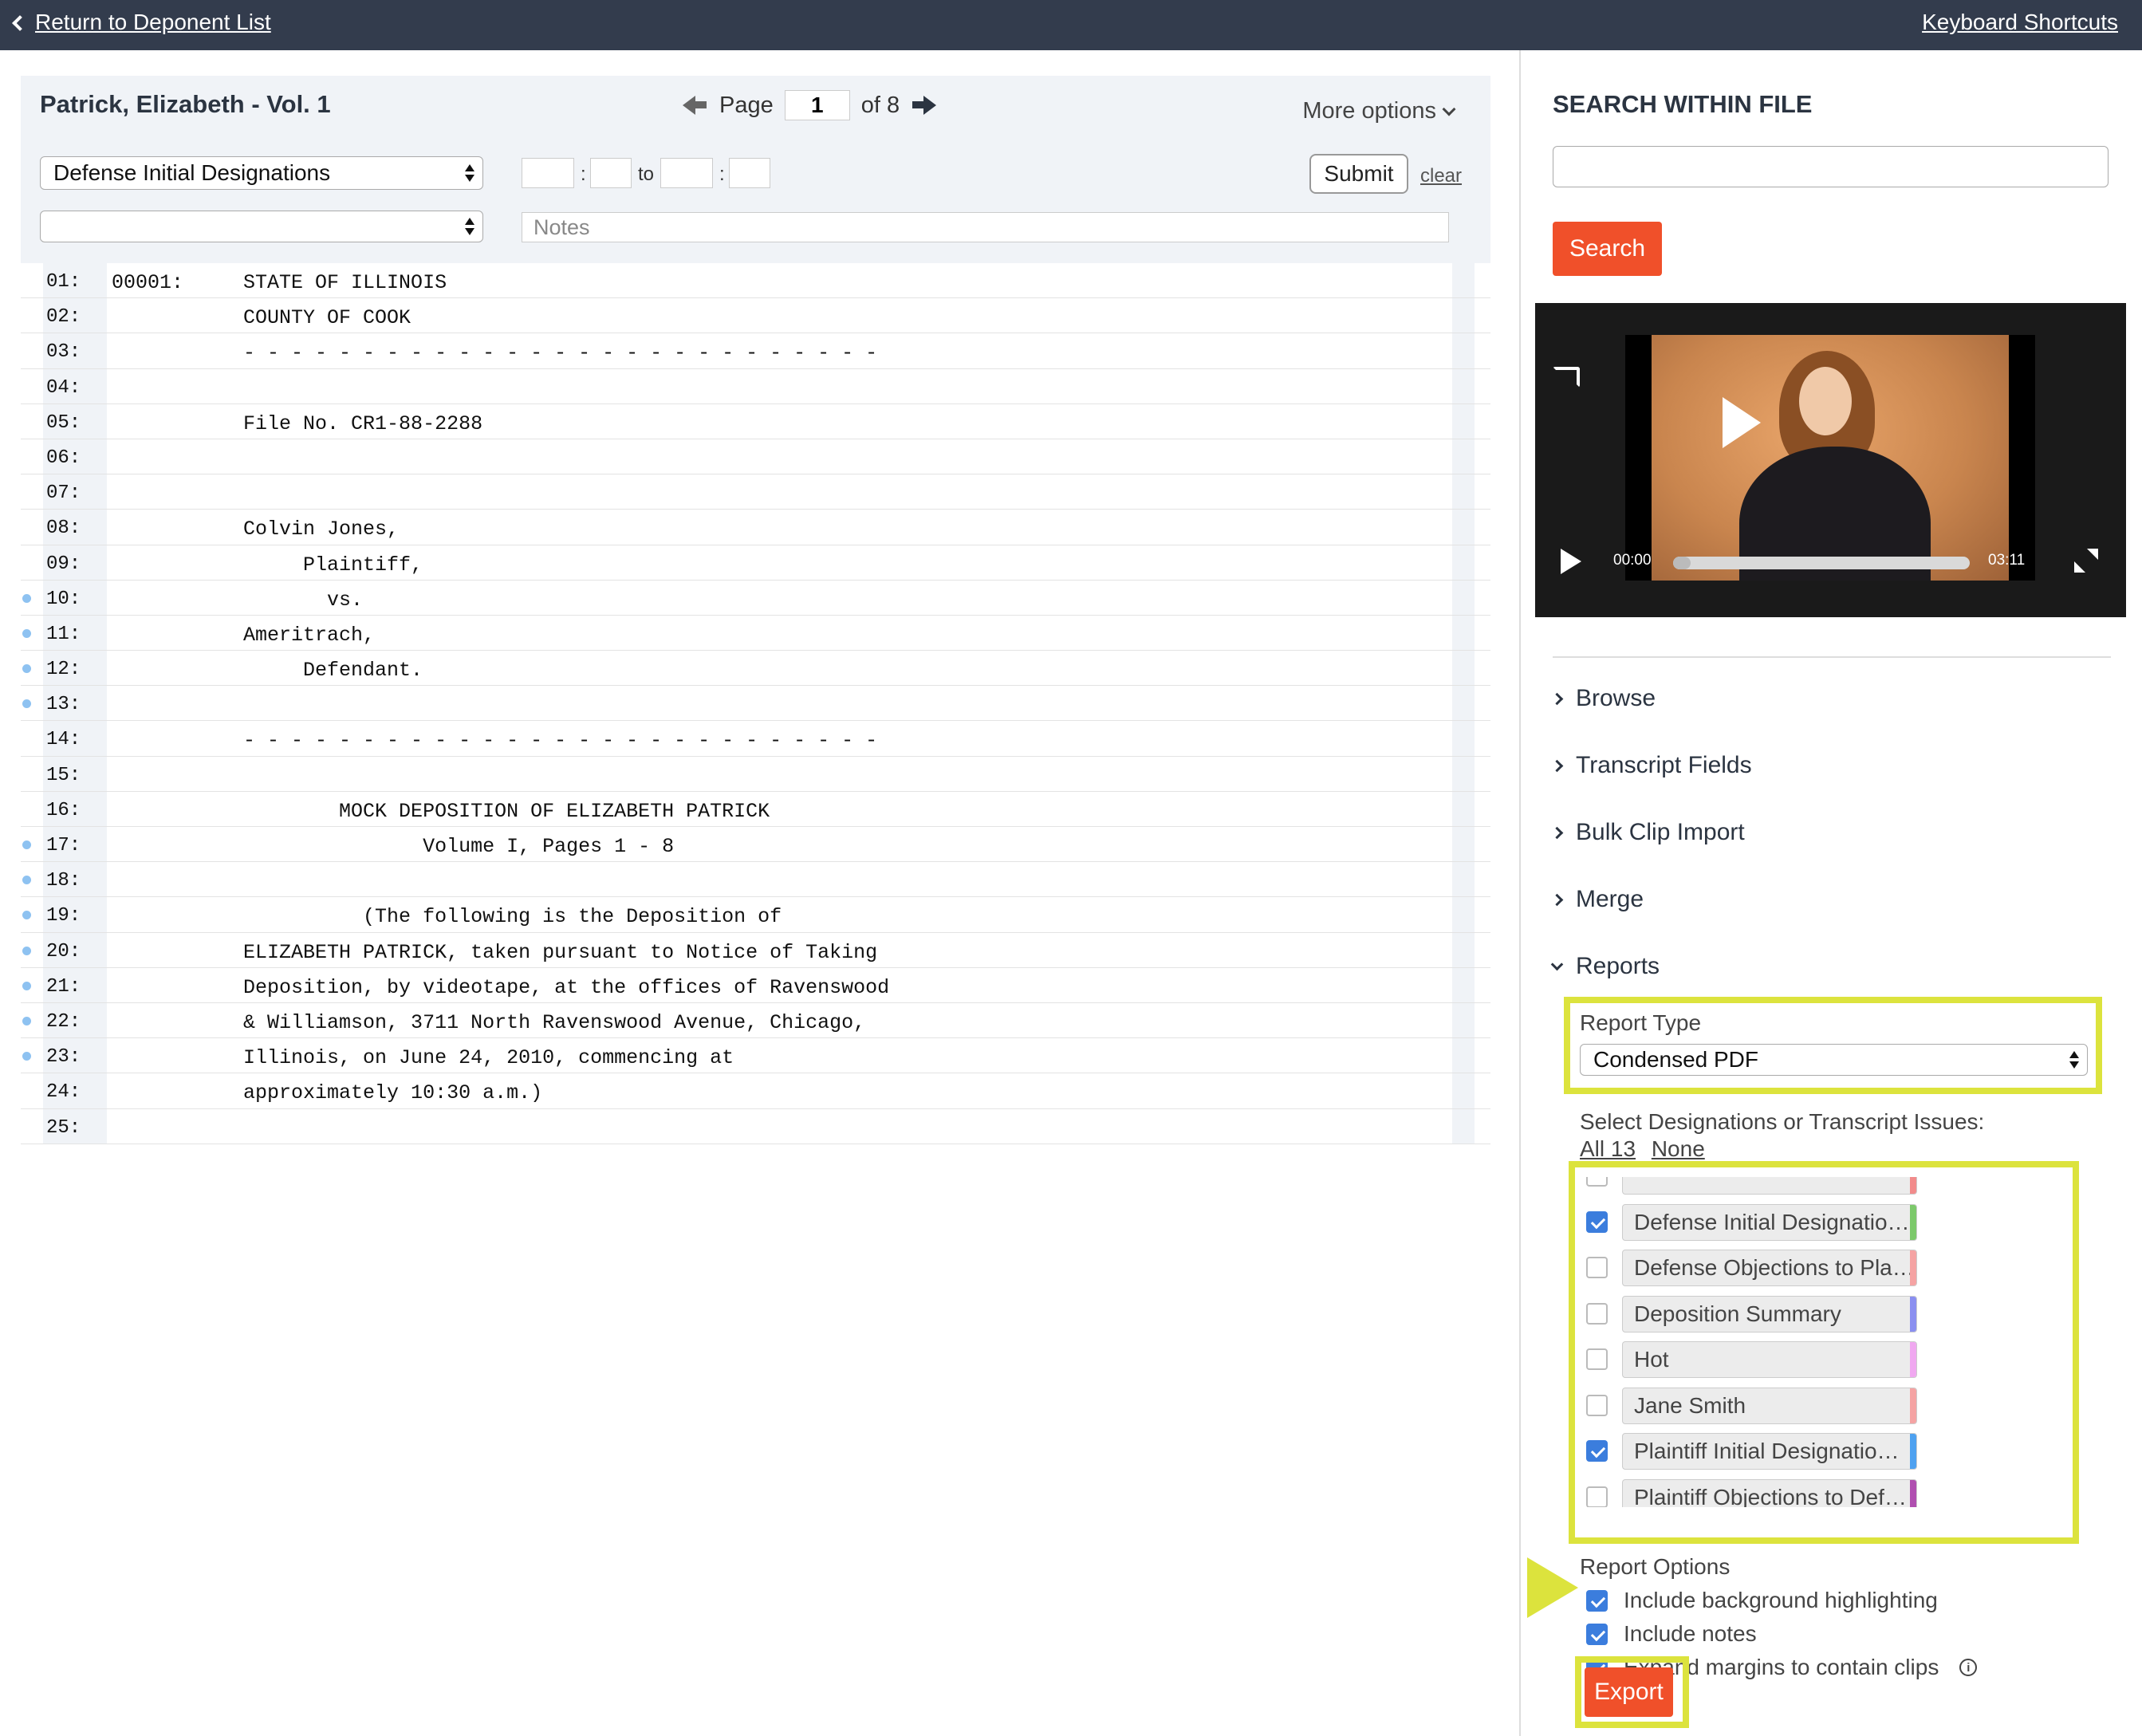 The width and height of the screenshot is (2142, 1736). Describe the element at coordinates (755, 316) in the screenshot. I see `transcript-line: 02: COUNTY OF COOK` at that location.